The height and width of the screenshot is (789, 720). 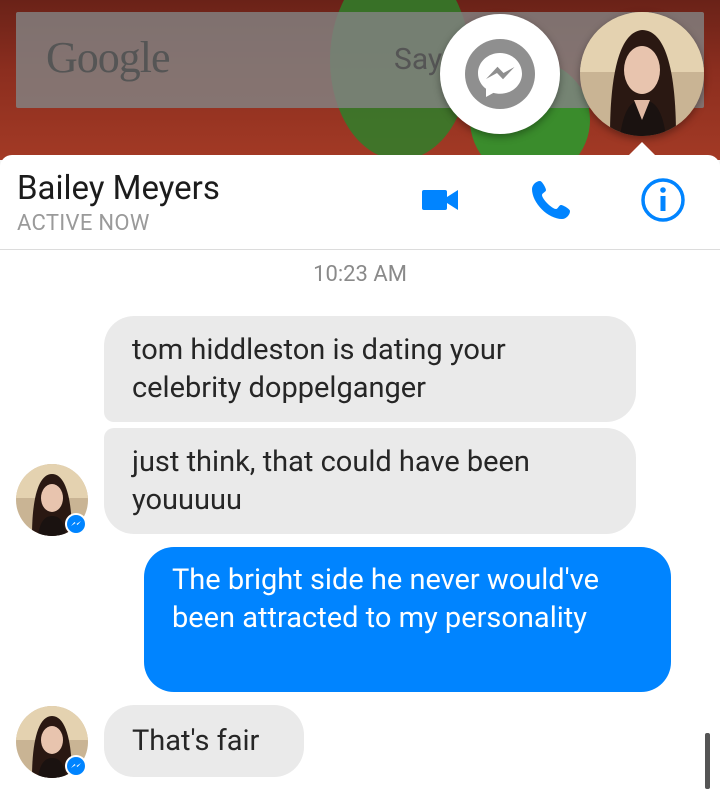 I want to click on profile-photo, so click(x=642, y=74).